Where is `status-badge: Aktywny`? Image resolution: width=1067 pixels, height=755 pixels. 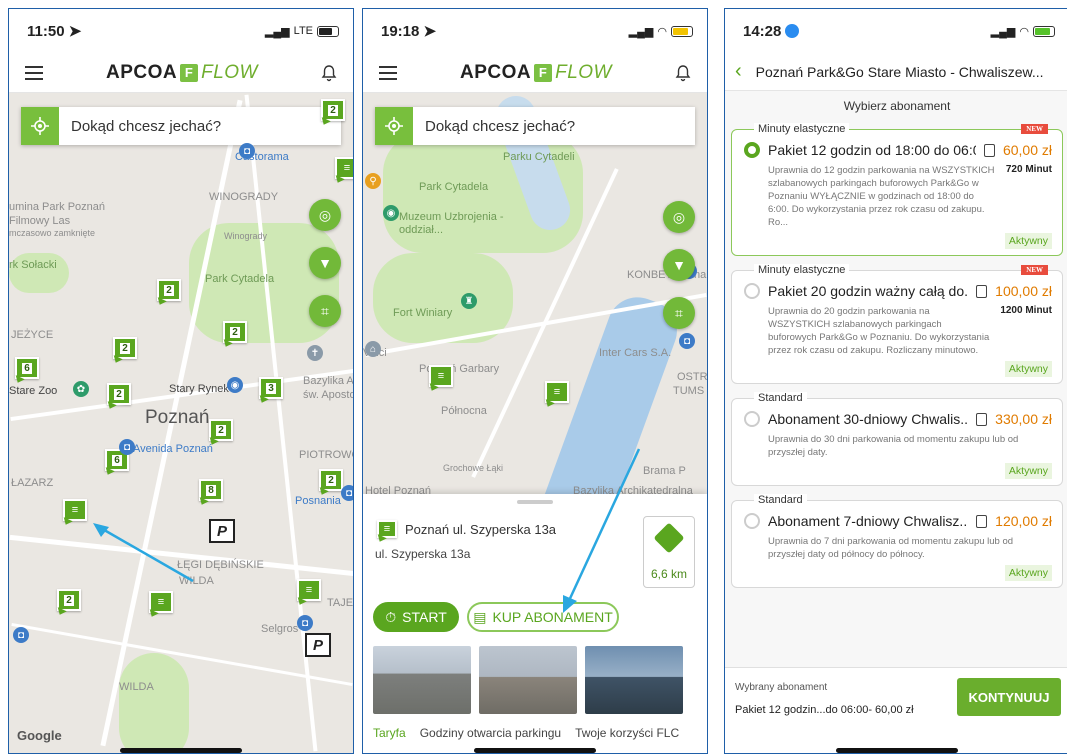 status-badge: Aktywny is located at coordinates (1028, 241).